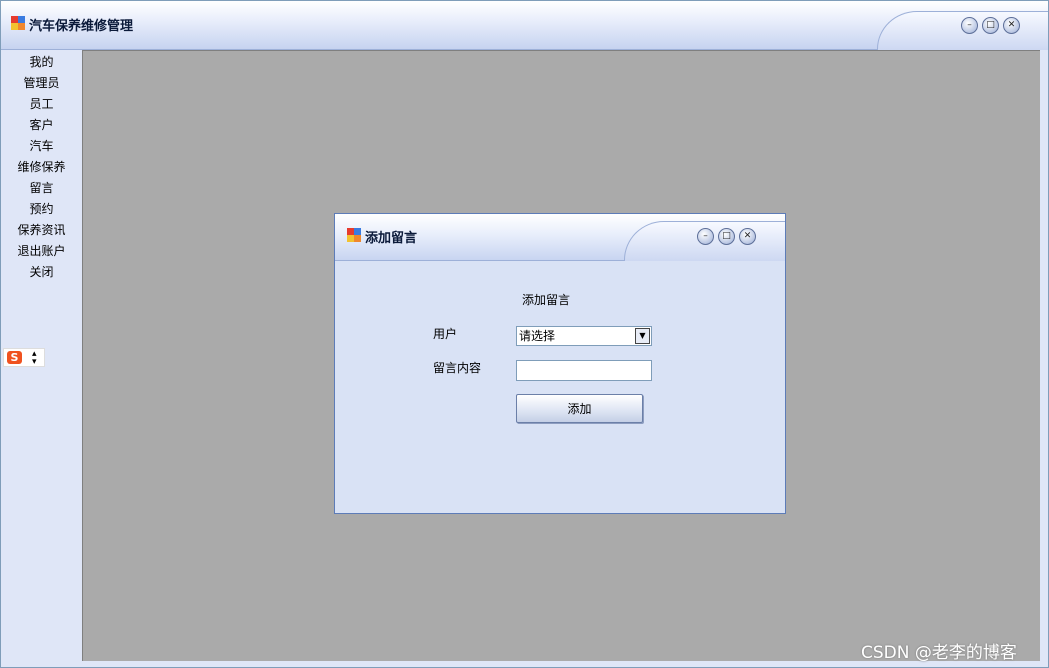 This screenshot has width=1049, height=668. What do you see at coordinates (41, 104) in the screenshot?
I see `sidebar-item-staff: 员工` at bounding box center [41, 104].